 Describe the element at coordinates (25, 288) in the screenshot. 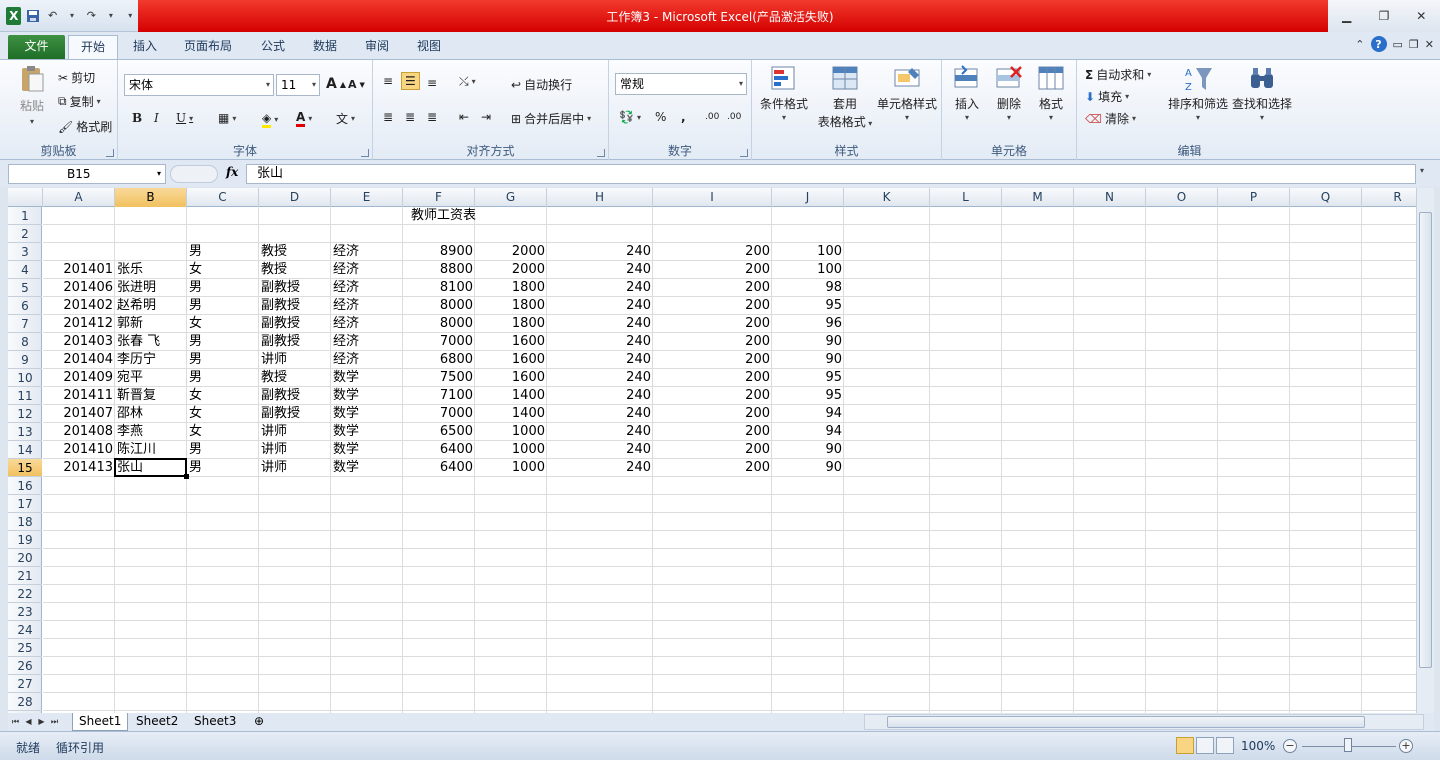

I see `row-header-5: 5` at that location.